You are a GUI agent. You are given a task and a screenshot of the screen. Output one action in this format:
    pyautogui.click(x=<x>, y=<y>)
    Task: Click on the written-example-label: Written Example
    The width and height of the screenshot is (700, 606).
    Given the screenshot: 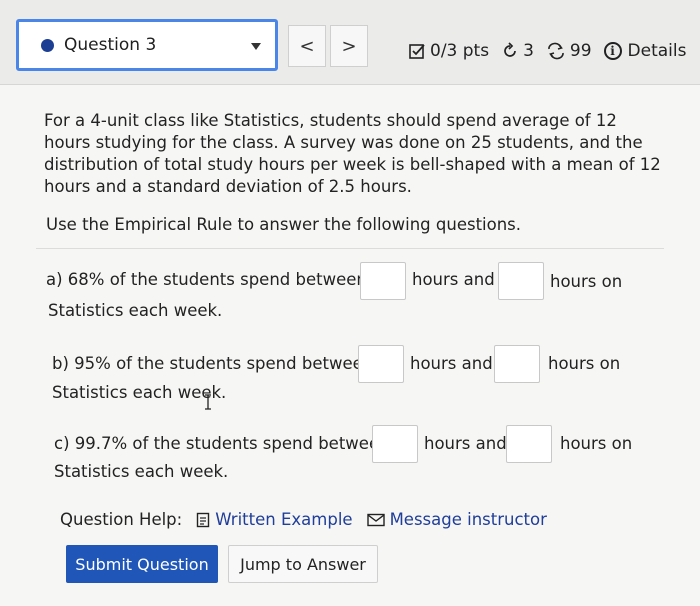 What is the action you would take?
    pyautogui.click(x=284, y=519)
    